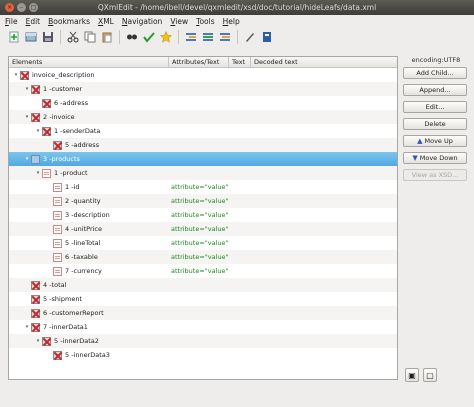 The height and width of the screenshot is (407, 474). I want to click on node-label: 1 -customer, so click(63, 89).